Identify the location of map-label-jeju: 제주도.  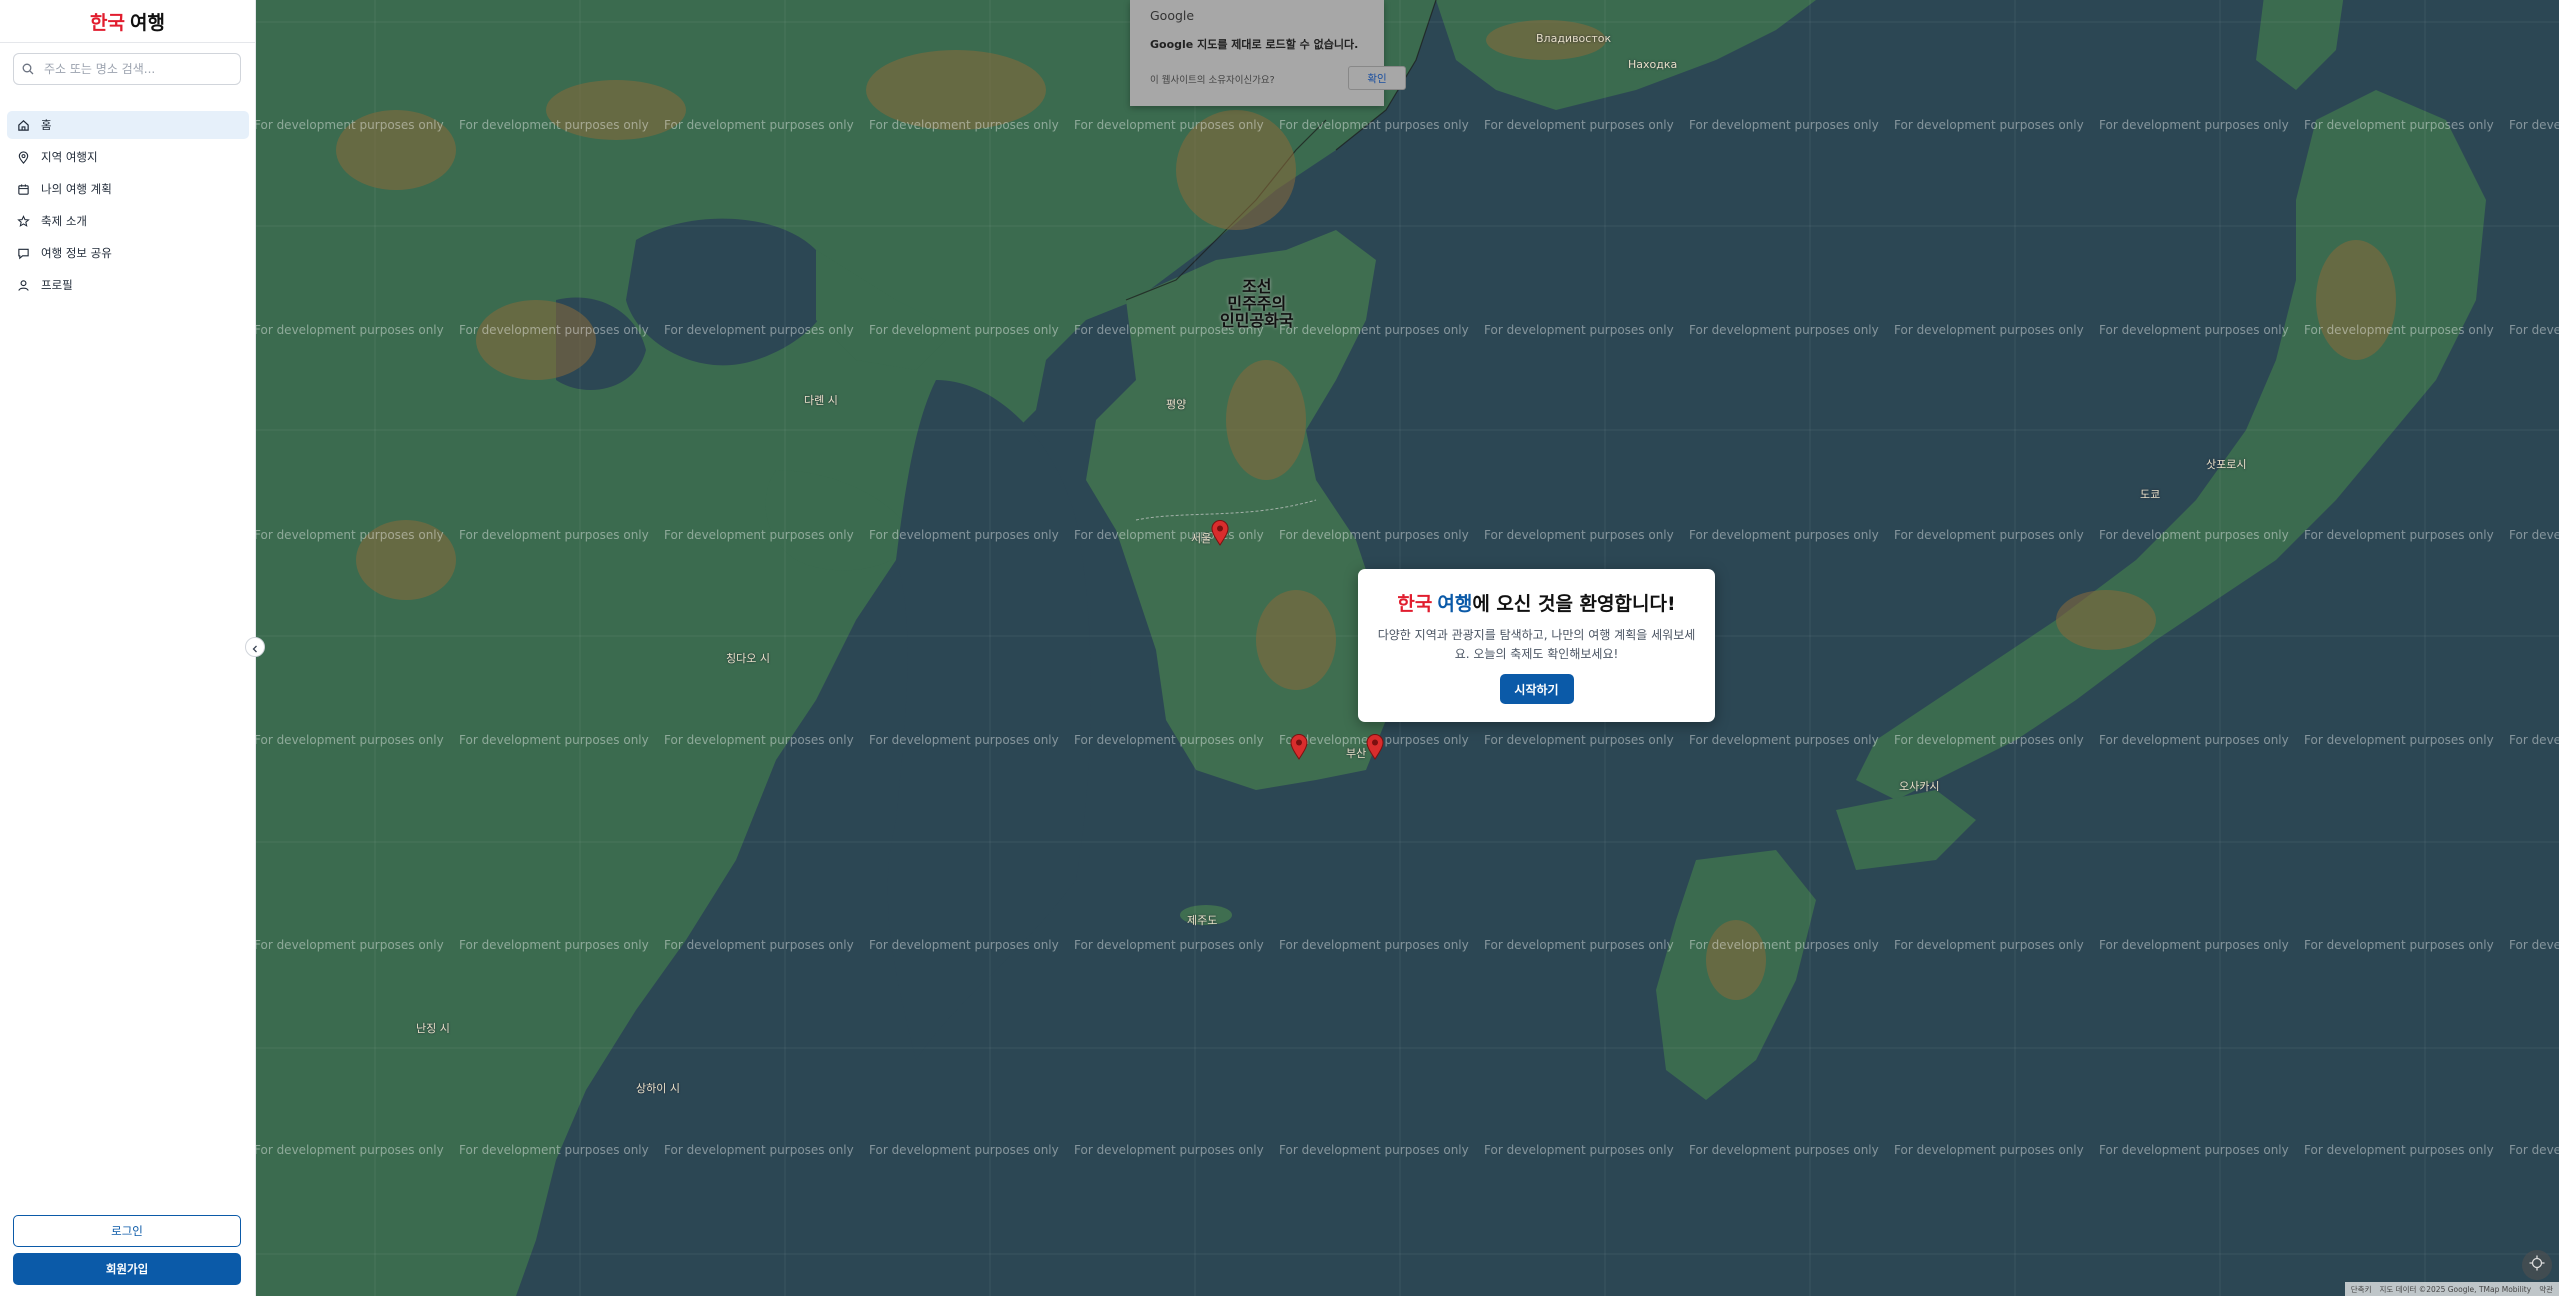
(1202, 920).